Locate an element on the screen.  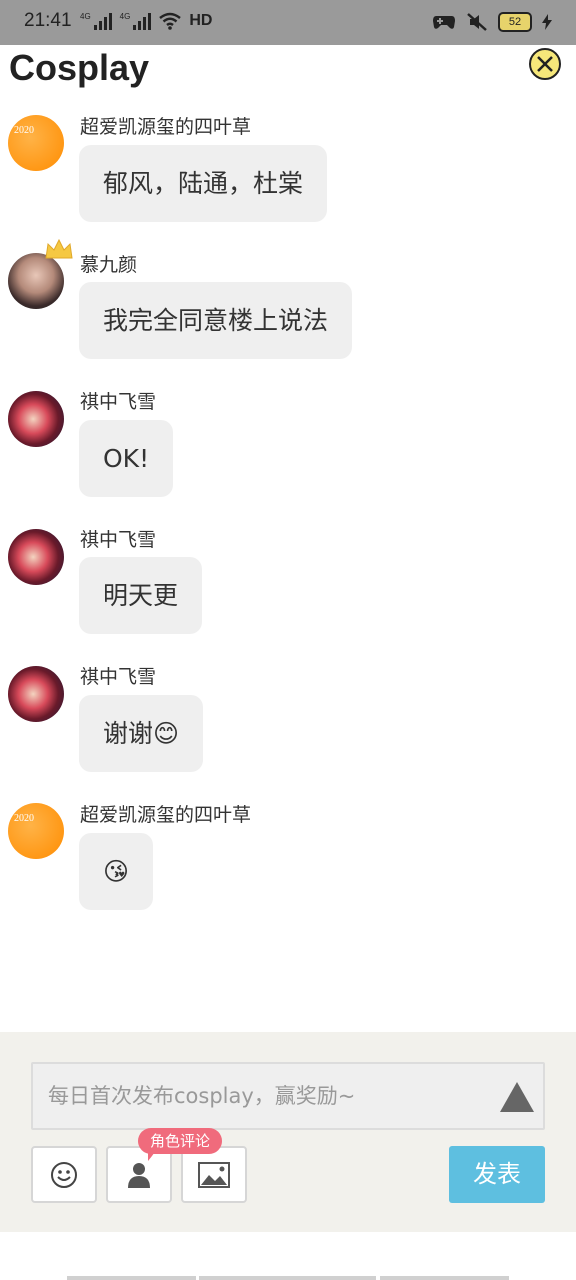
message-bubble: 我完全同意楼上说法 is located at coordinates (216, 320).